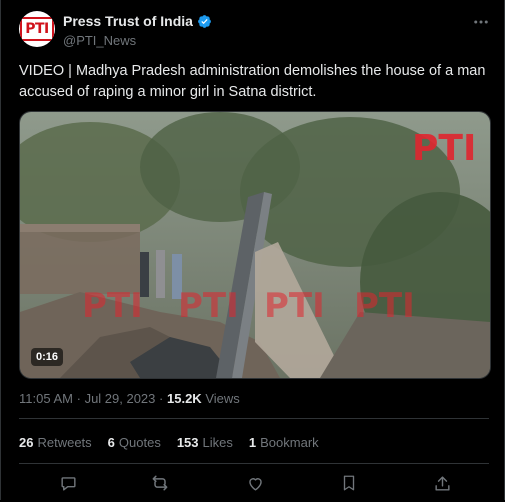 The width and height of the screenshot is (505, 502). I want to click on bookmarks-stat: 1 Bookmark, so click(284, 442).